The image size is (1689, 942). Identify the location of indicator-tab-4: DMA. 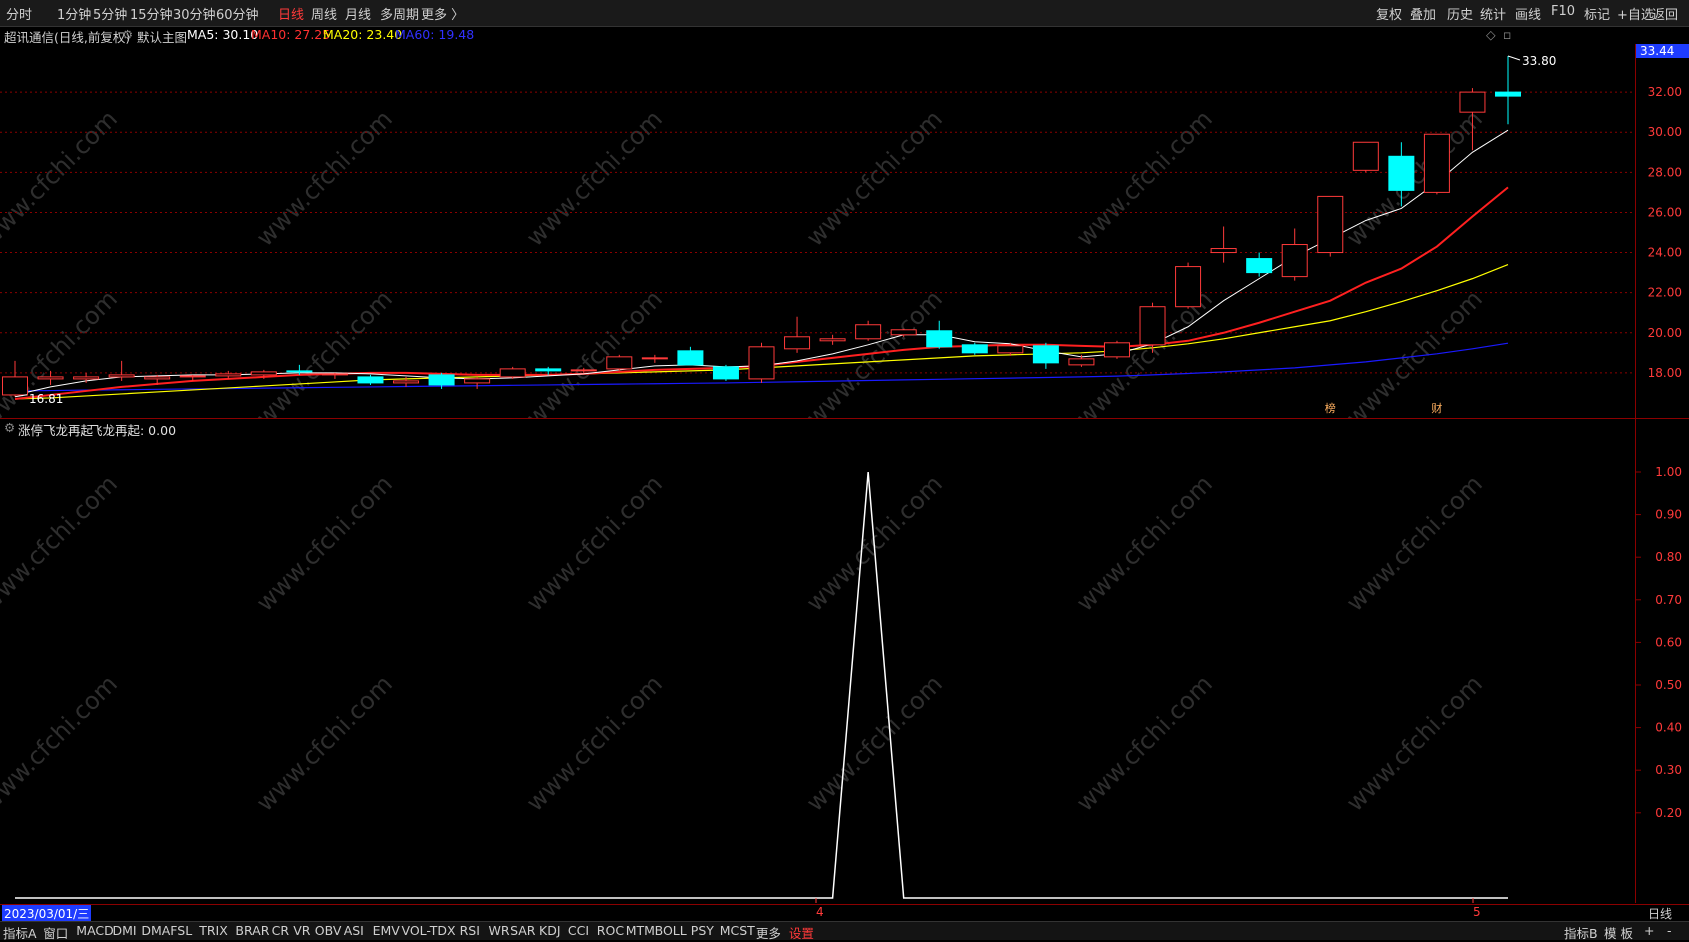
(155, 930).